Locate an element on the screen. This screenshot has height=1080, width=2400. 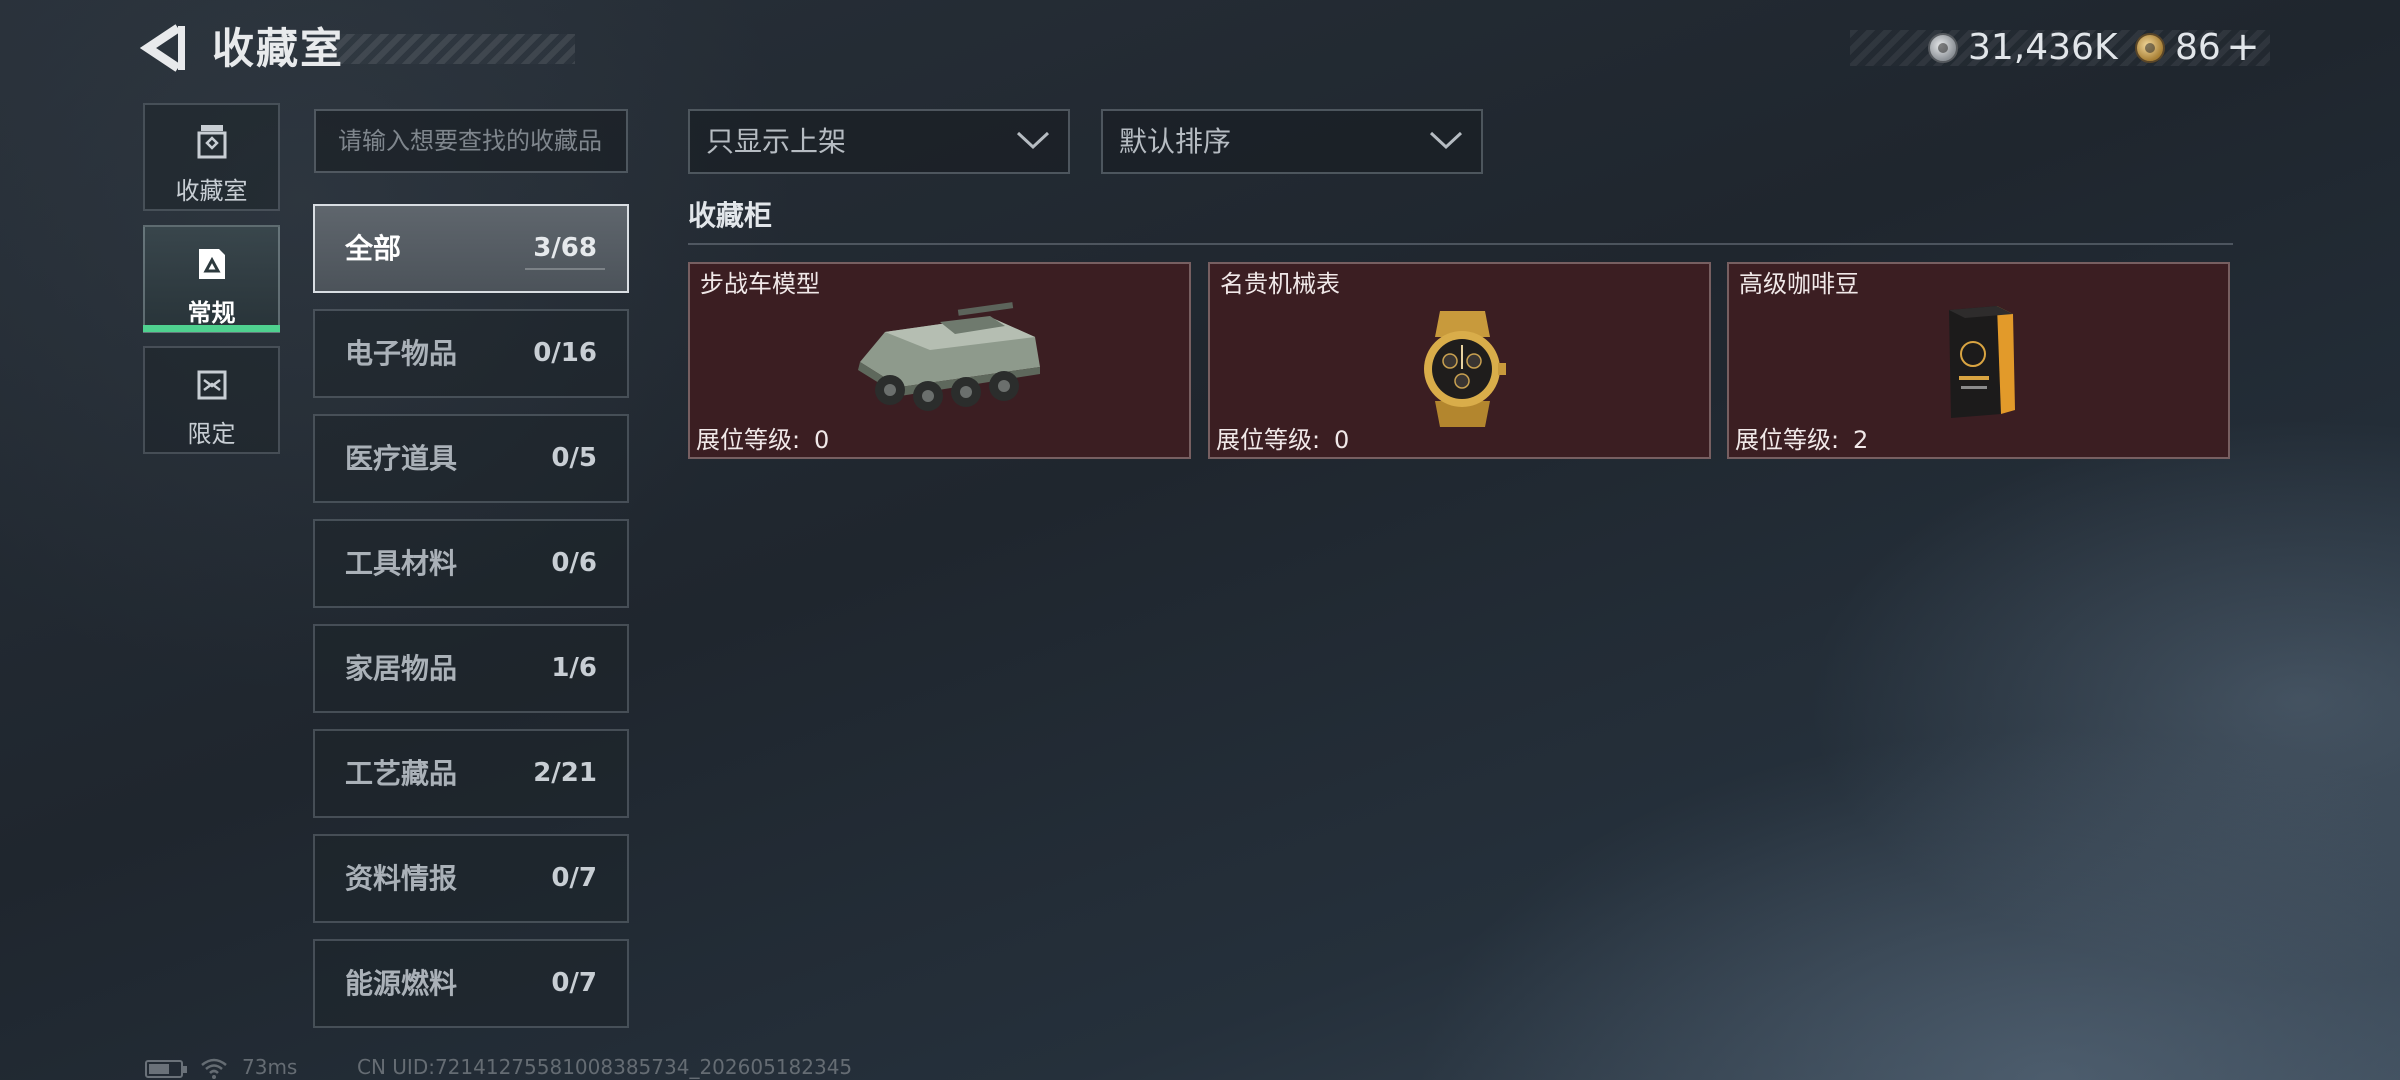
back-arrow-icon is located at coordinates (162, 48).